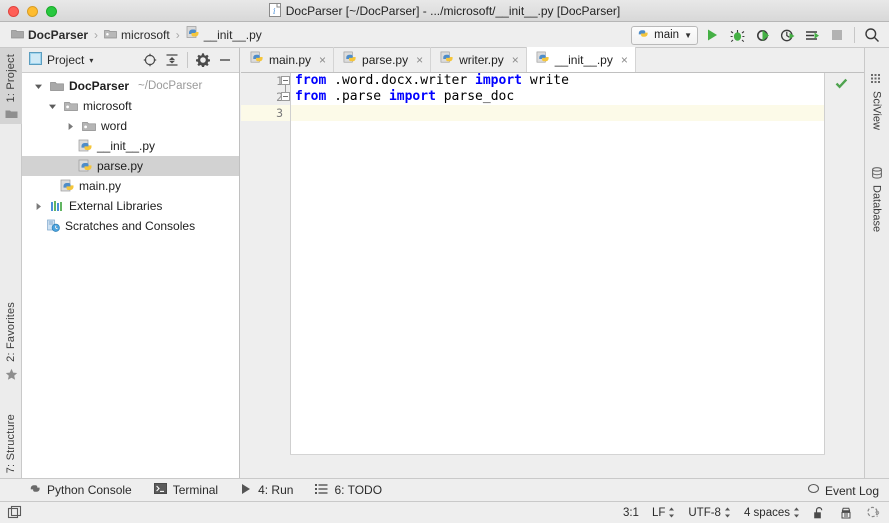 The height and width of the screenshot is (523, 889). Describe the element at coordinates (11, 513) in the screenshot. I see `layout-icon` at that location.